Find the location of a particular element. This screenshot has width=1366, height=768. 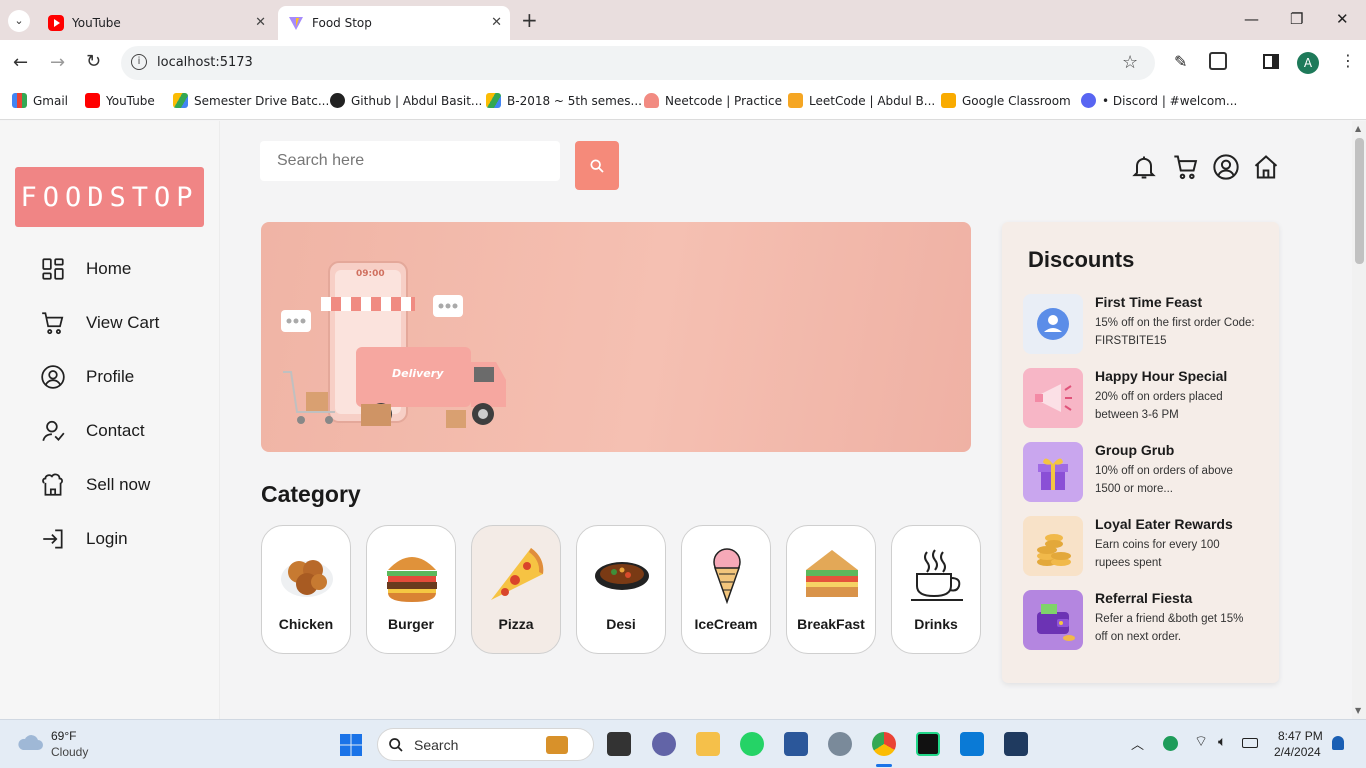

back-icon: ← is located at coordinates (20, 62).